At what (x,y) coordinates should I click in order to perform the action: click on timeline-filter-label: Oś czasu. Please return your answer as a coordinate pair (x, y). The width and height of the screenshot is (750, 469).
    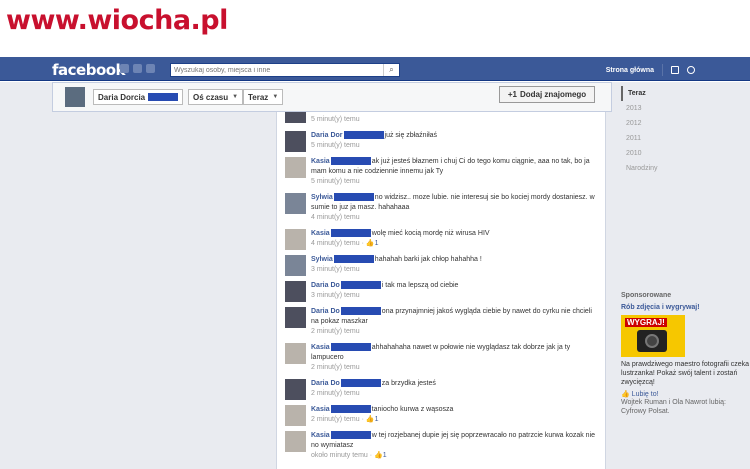
    Looking at the image, I should click on (211, 97).